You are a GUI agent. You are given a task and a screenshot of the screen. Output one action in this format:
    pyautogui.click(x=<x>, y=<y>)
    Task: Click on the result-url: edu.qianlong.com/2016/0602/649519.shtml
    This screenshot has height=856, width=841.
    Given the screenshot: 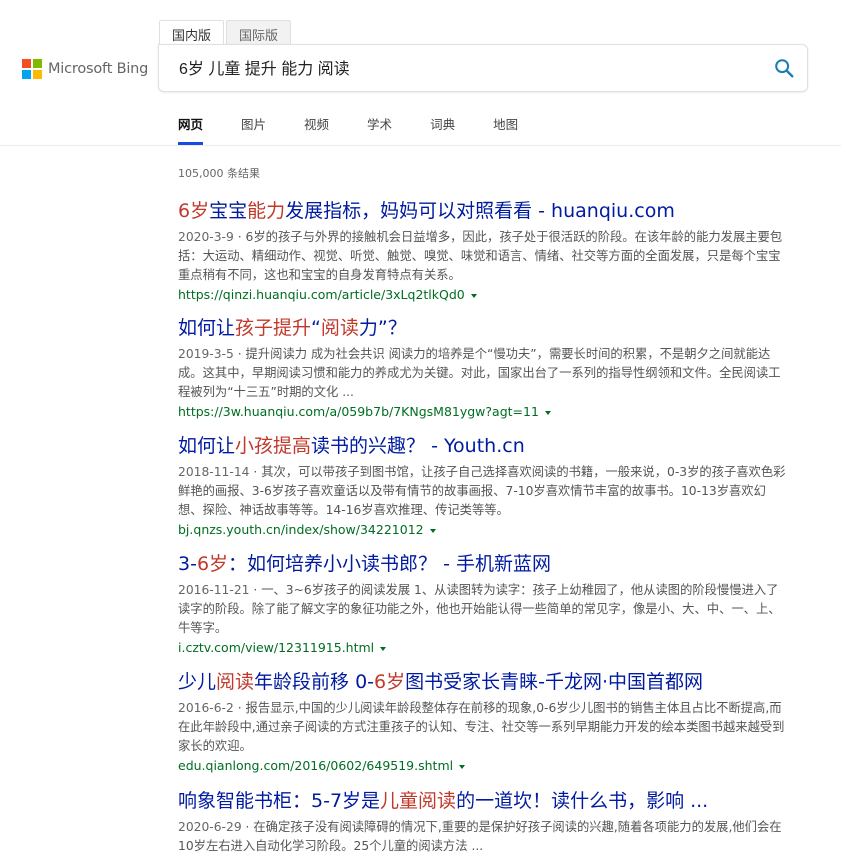 What is the action you would take?
    pyautogui.click(x=488, y=765)
    